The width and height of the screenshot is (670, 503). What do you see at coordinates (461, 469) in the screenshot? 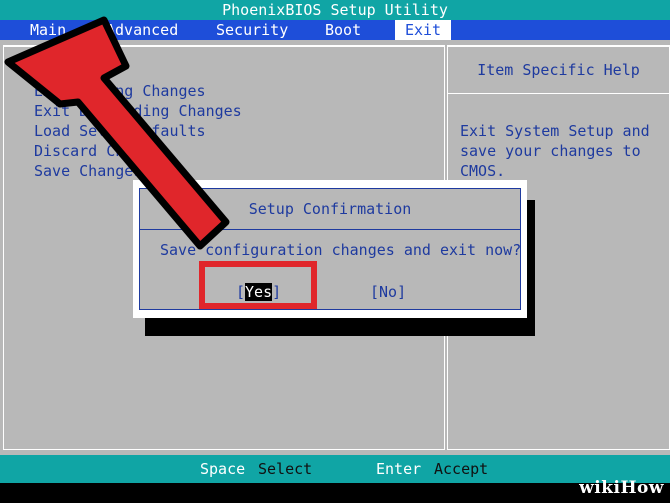
I see `status-desc-accept: Accept` at bounding box center [461, 469].